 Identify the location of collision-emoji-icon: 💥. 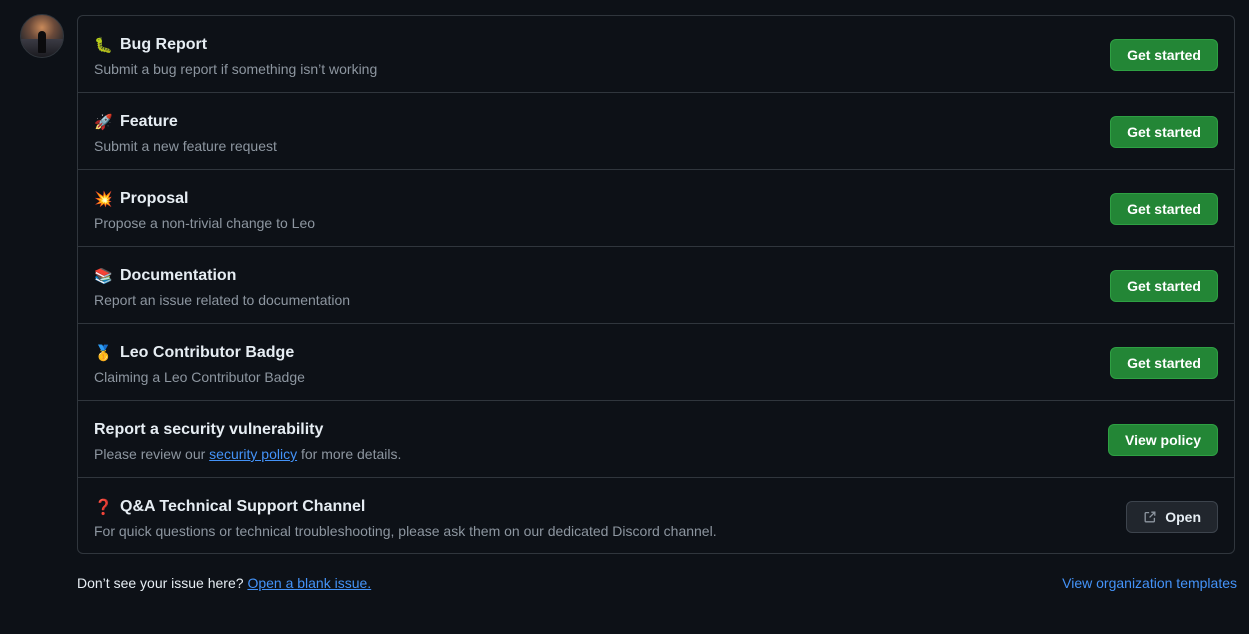
(103, 199).